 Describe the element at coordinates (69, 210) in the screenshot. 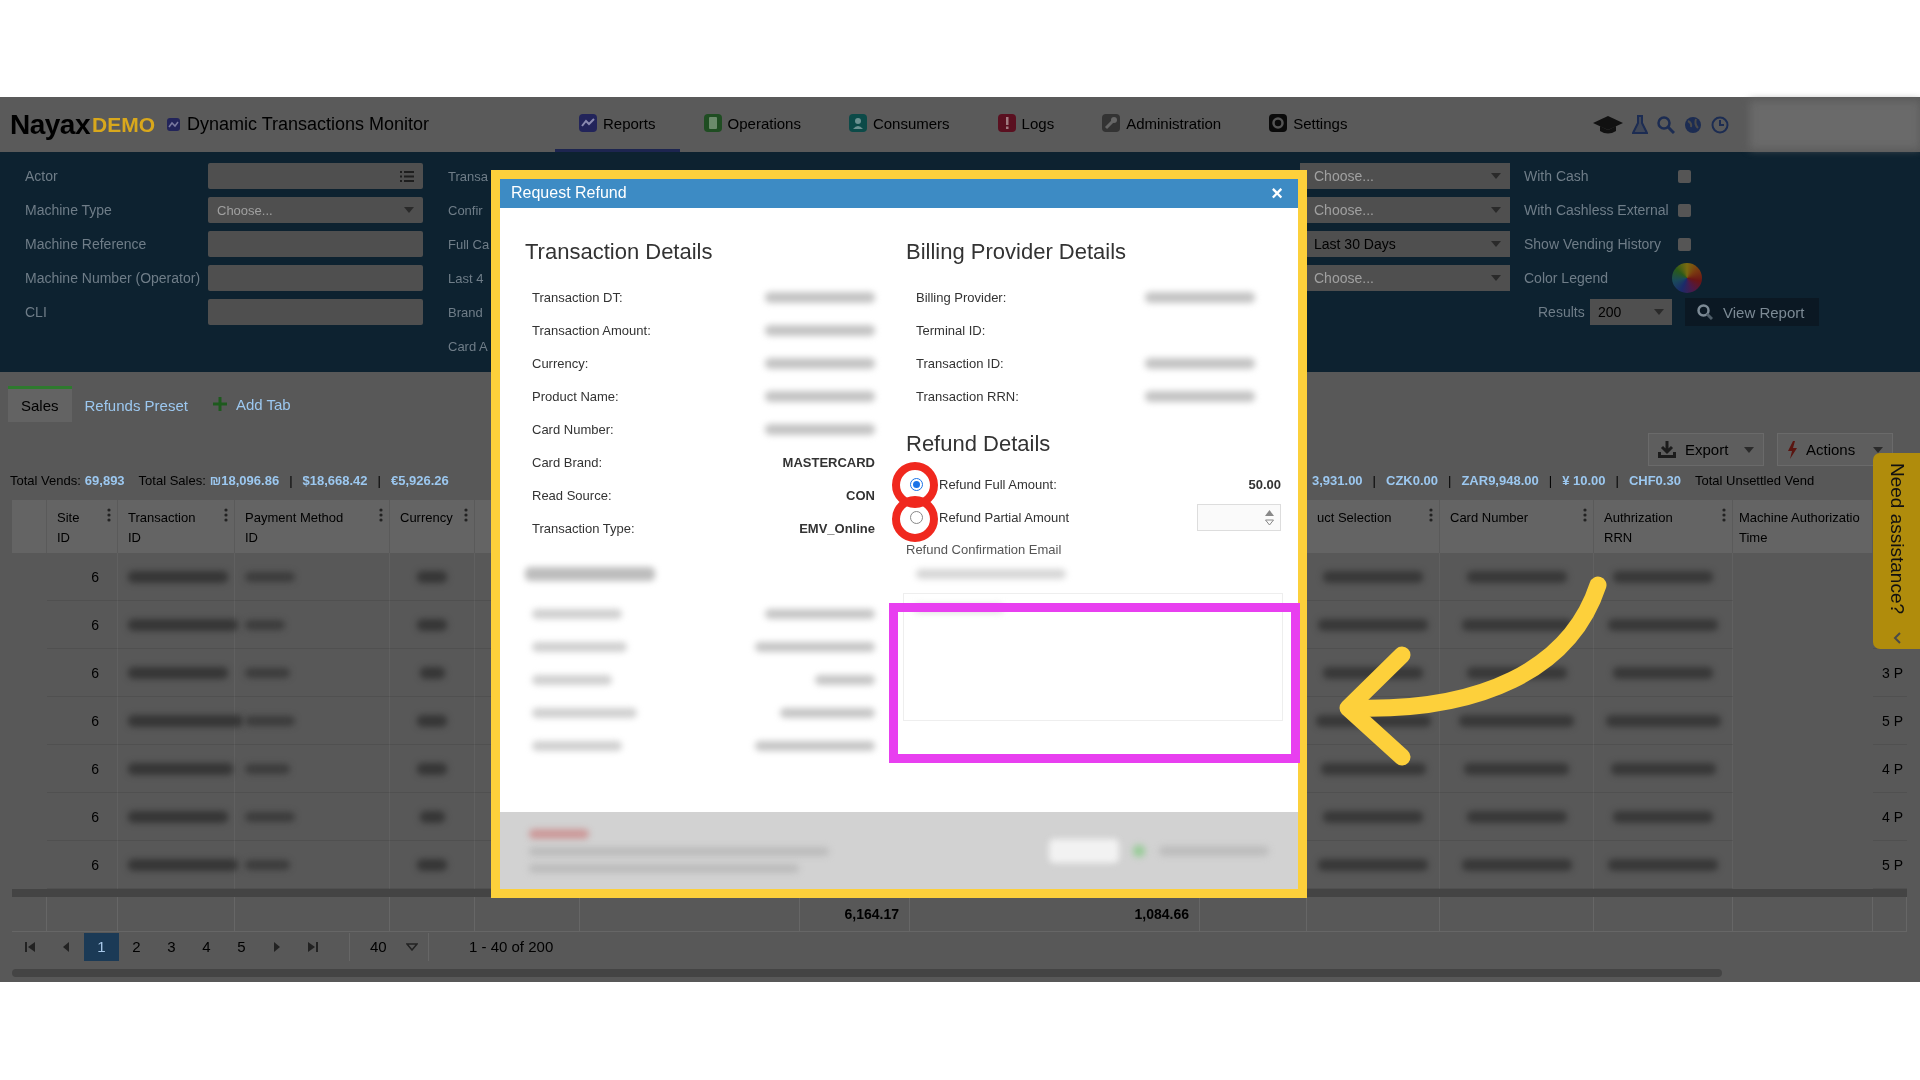

I see `field-label: Machine Type` at that location.